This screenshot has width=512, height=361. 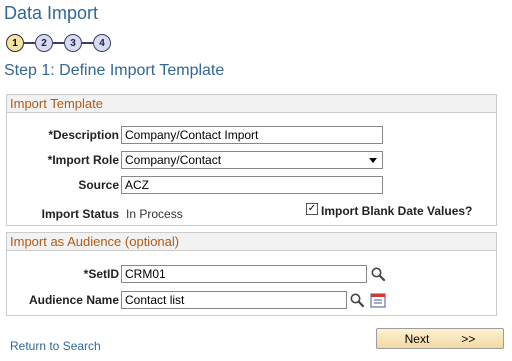 I want to click on step-indicator: 1 2 3 4, so click(x=63, y=43).